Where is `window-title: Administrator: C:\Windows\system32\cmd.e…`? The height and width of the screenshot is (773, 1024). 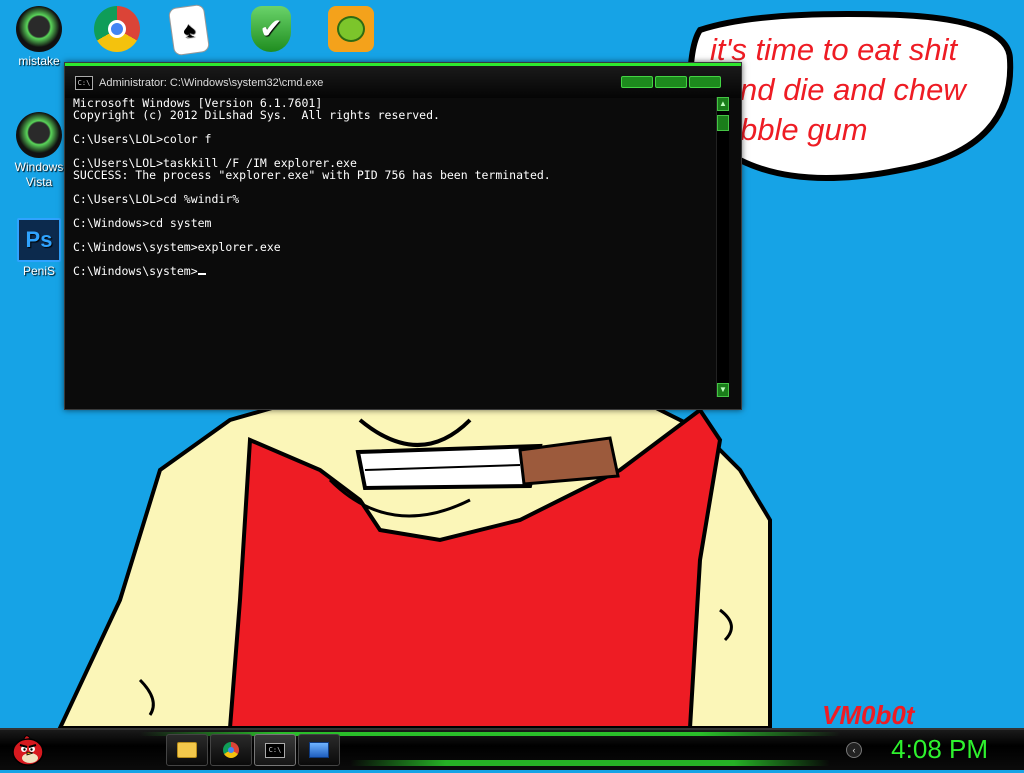 window-title: Administrator: C:\Windows\system32\cmd.e… is located at coordinates (211, 83).